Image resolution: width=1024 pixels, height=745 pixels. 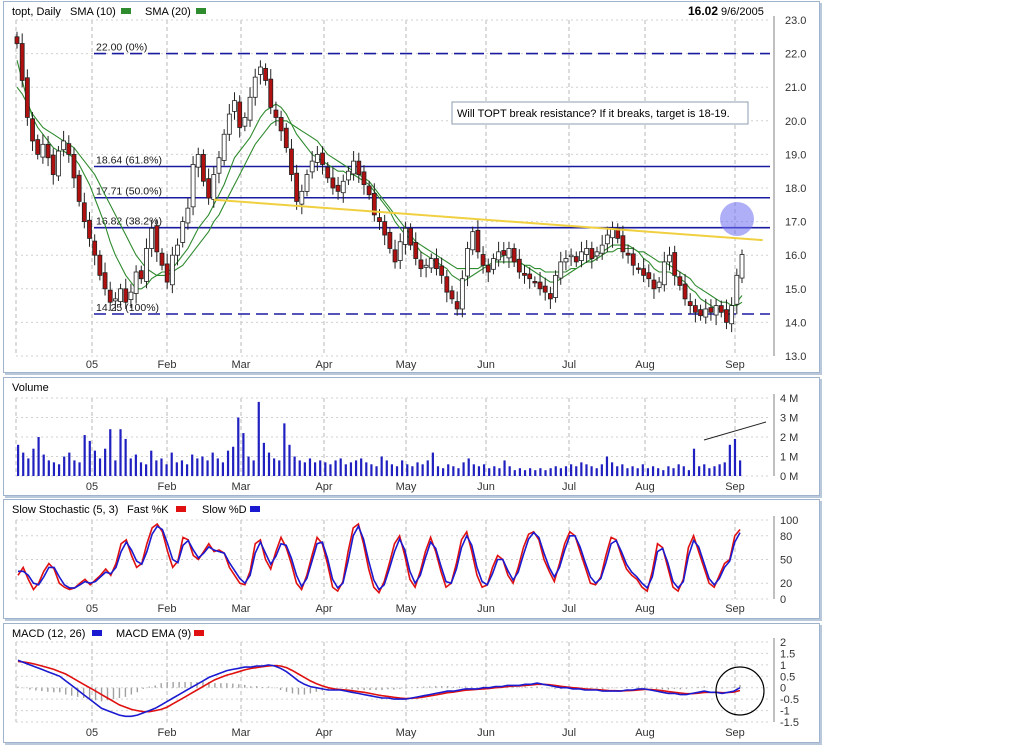 What do you see at coordinates (783, 689) in the screenshot?
I see `y-tick-label: 0` at bounding box center [783, 689].